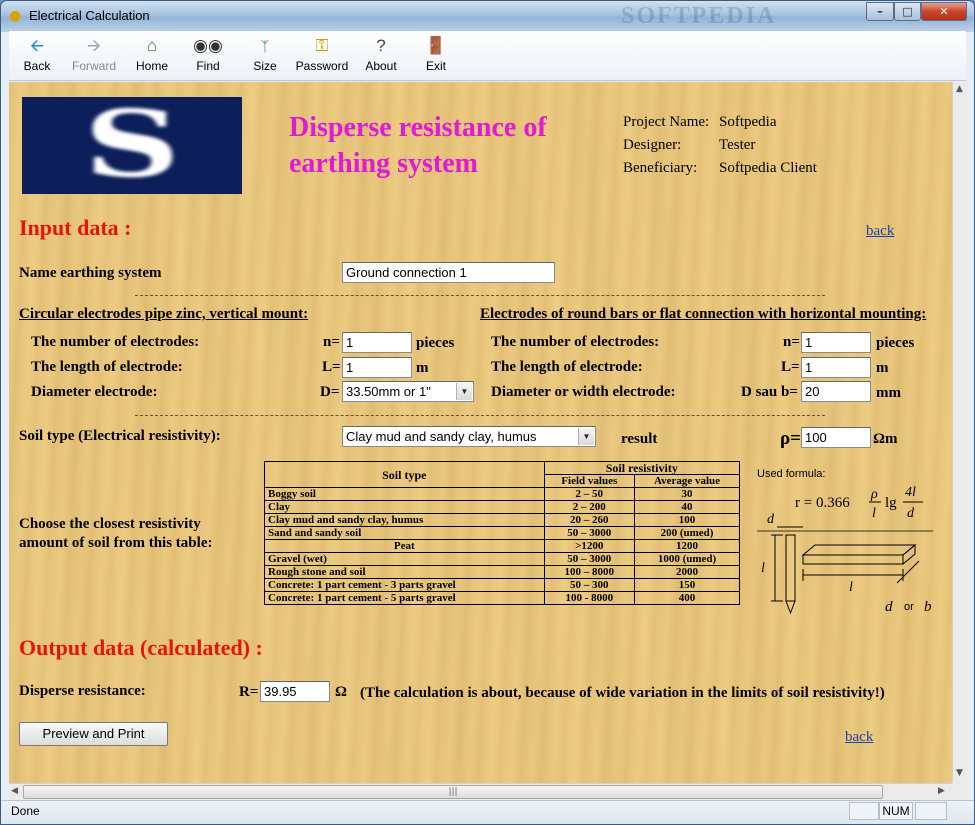 This screenshot has height=825, width=975. What do you see at coordinates (331, 342) in the screenshot?
I see `v-count-prefix: n=` at bounding box center [331, 342].